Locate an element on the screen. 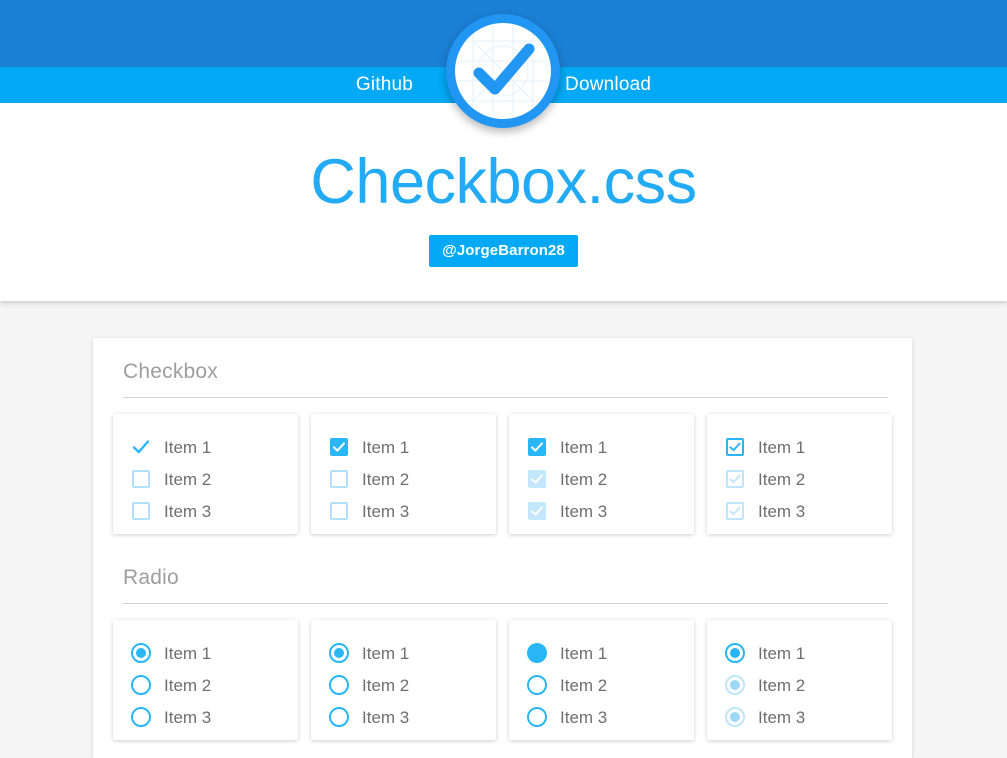  checkmark-icon is located at coordinates (504, 69).